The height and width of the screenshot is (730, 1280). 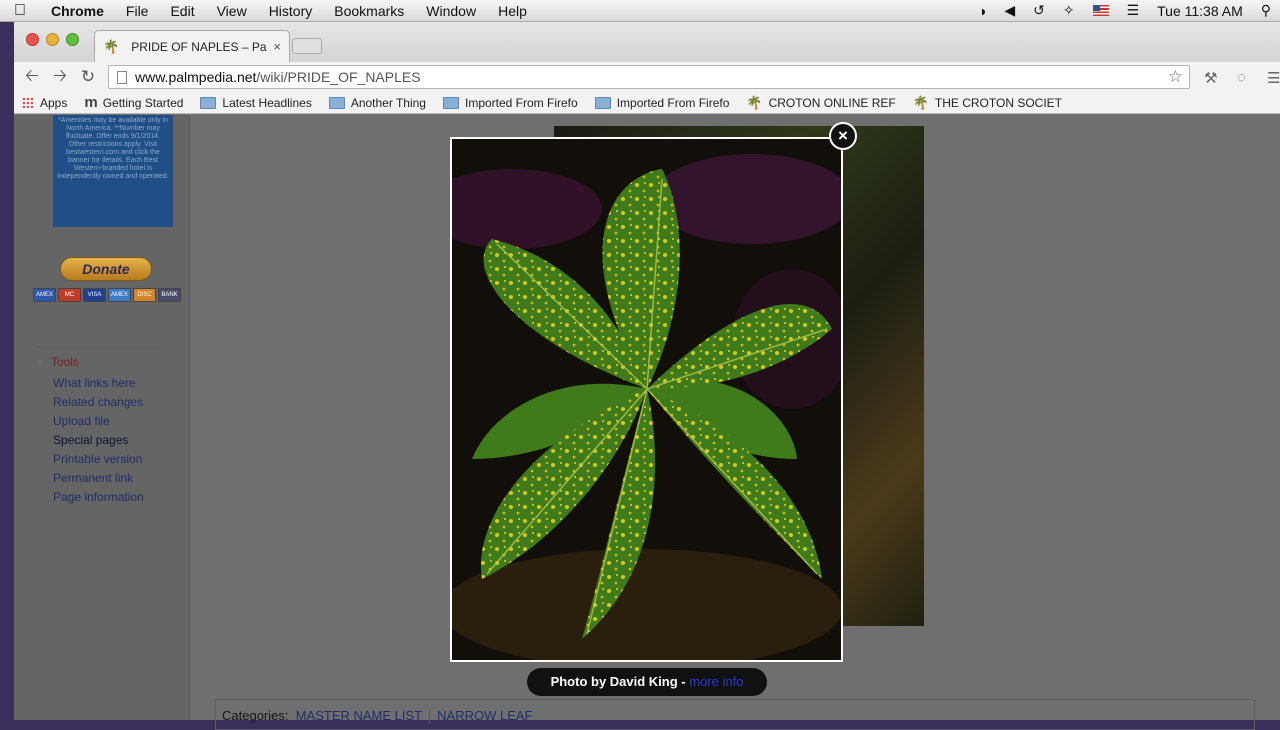 I want to click on categories-box: Categories: MASTER NAME LIST NARROW LEAF, so click(x=735, y=714).